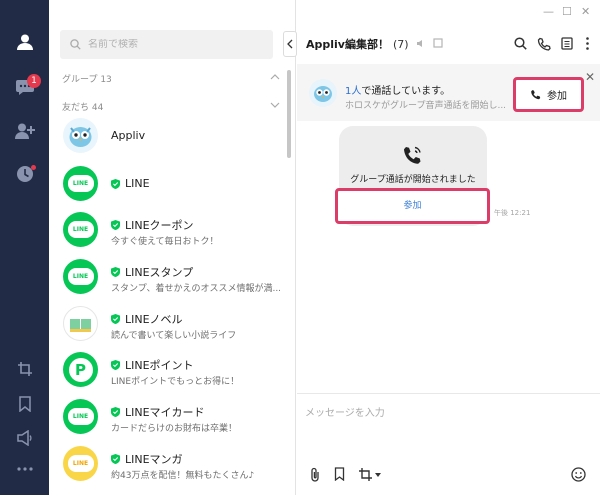  I want to click on minimize-button: —, so click(548, 11).